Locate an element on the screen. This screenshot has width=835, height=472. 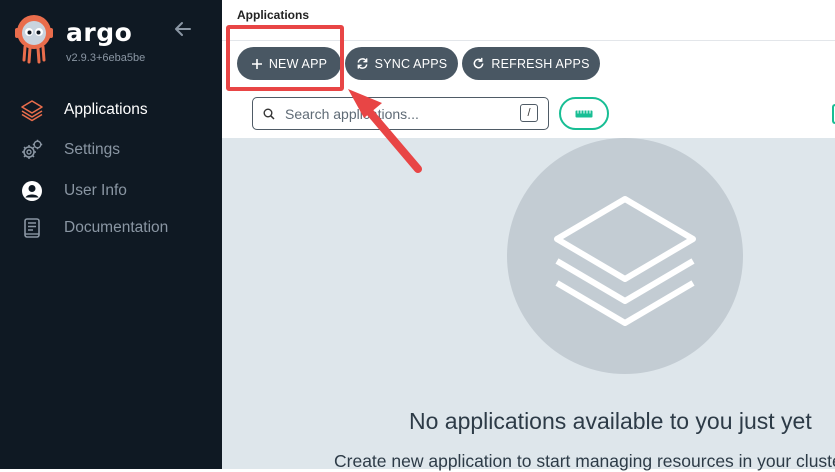
sidebar-item-settings: Settings is located at coordinates (70, 150).